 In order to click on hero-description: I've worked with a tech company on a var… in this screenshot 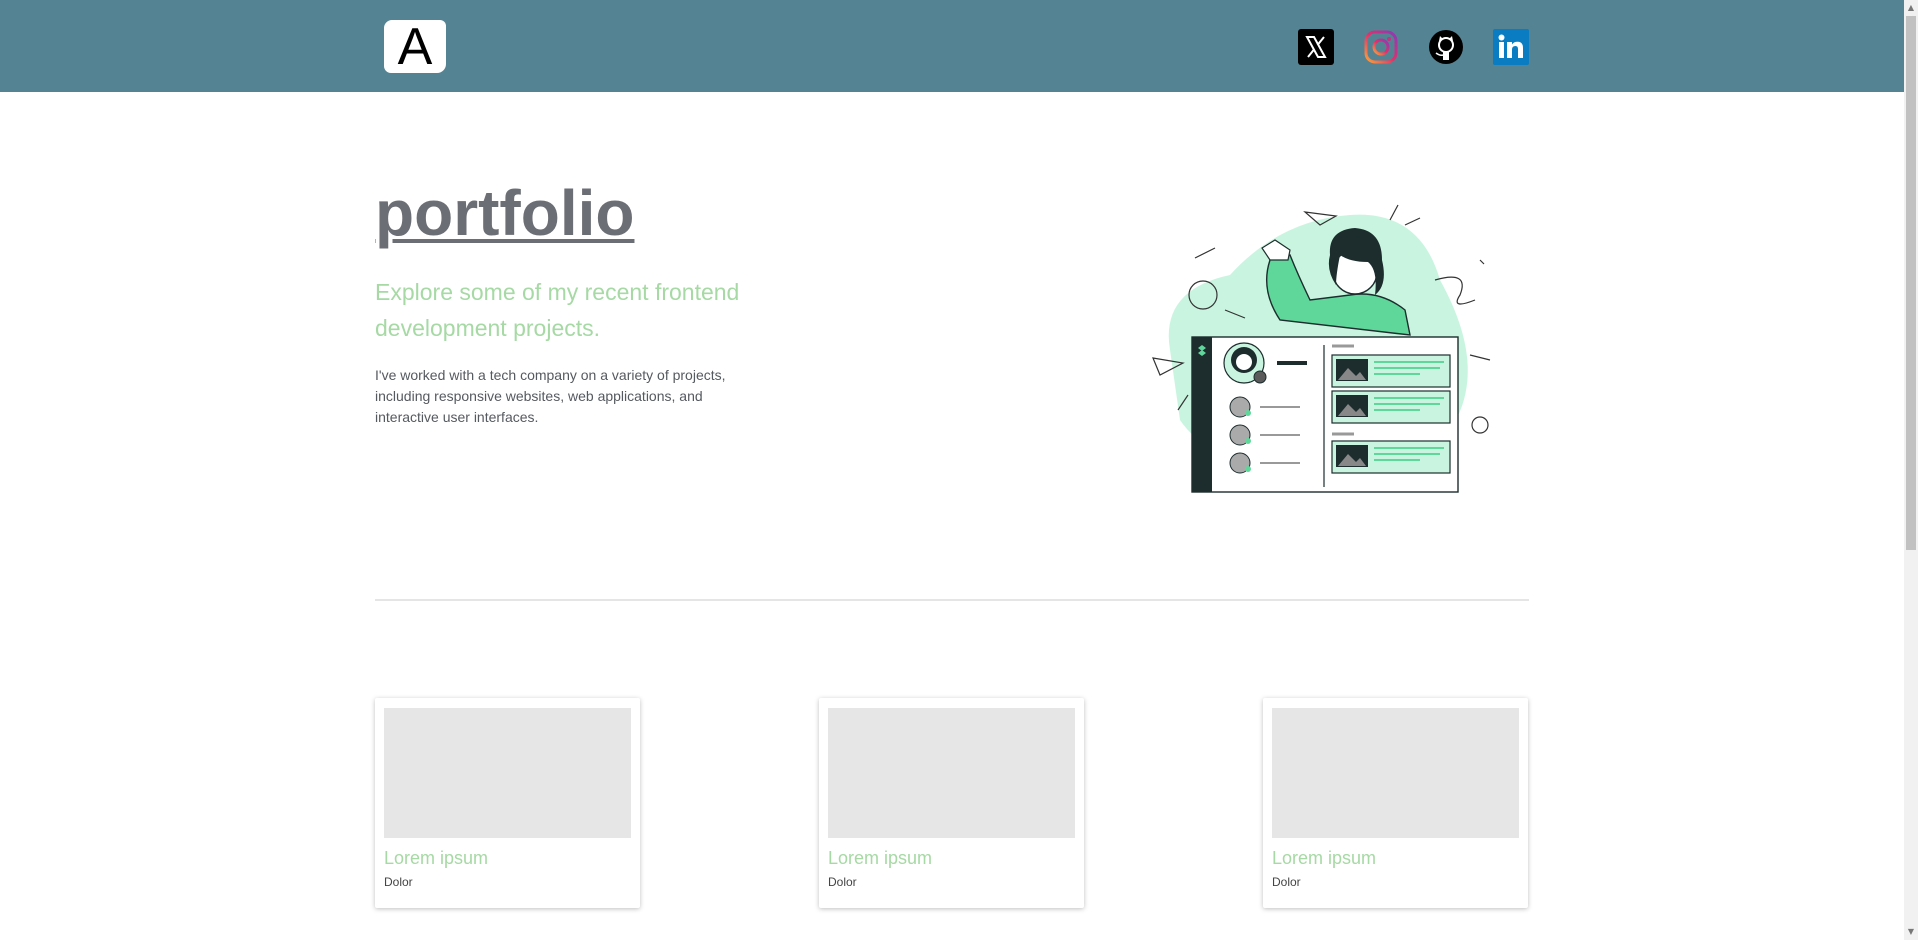, I will do `click(550, 396)`.